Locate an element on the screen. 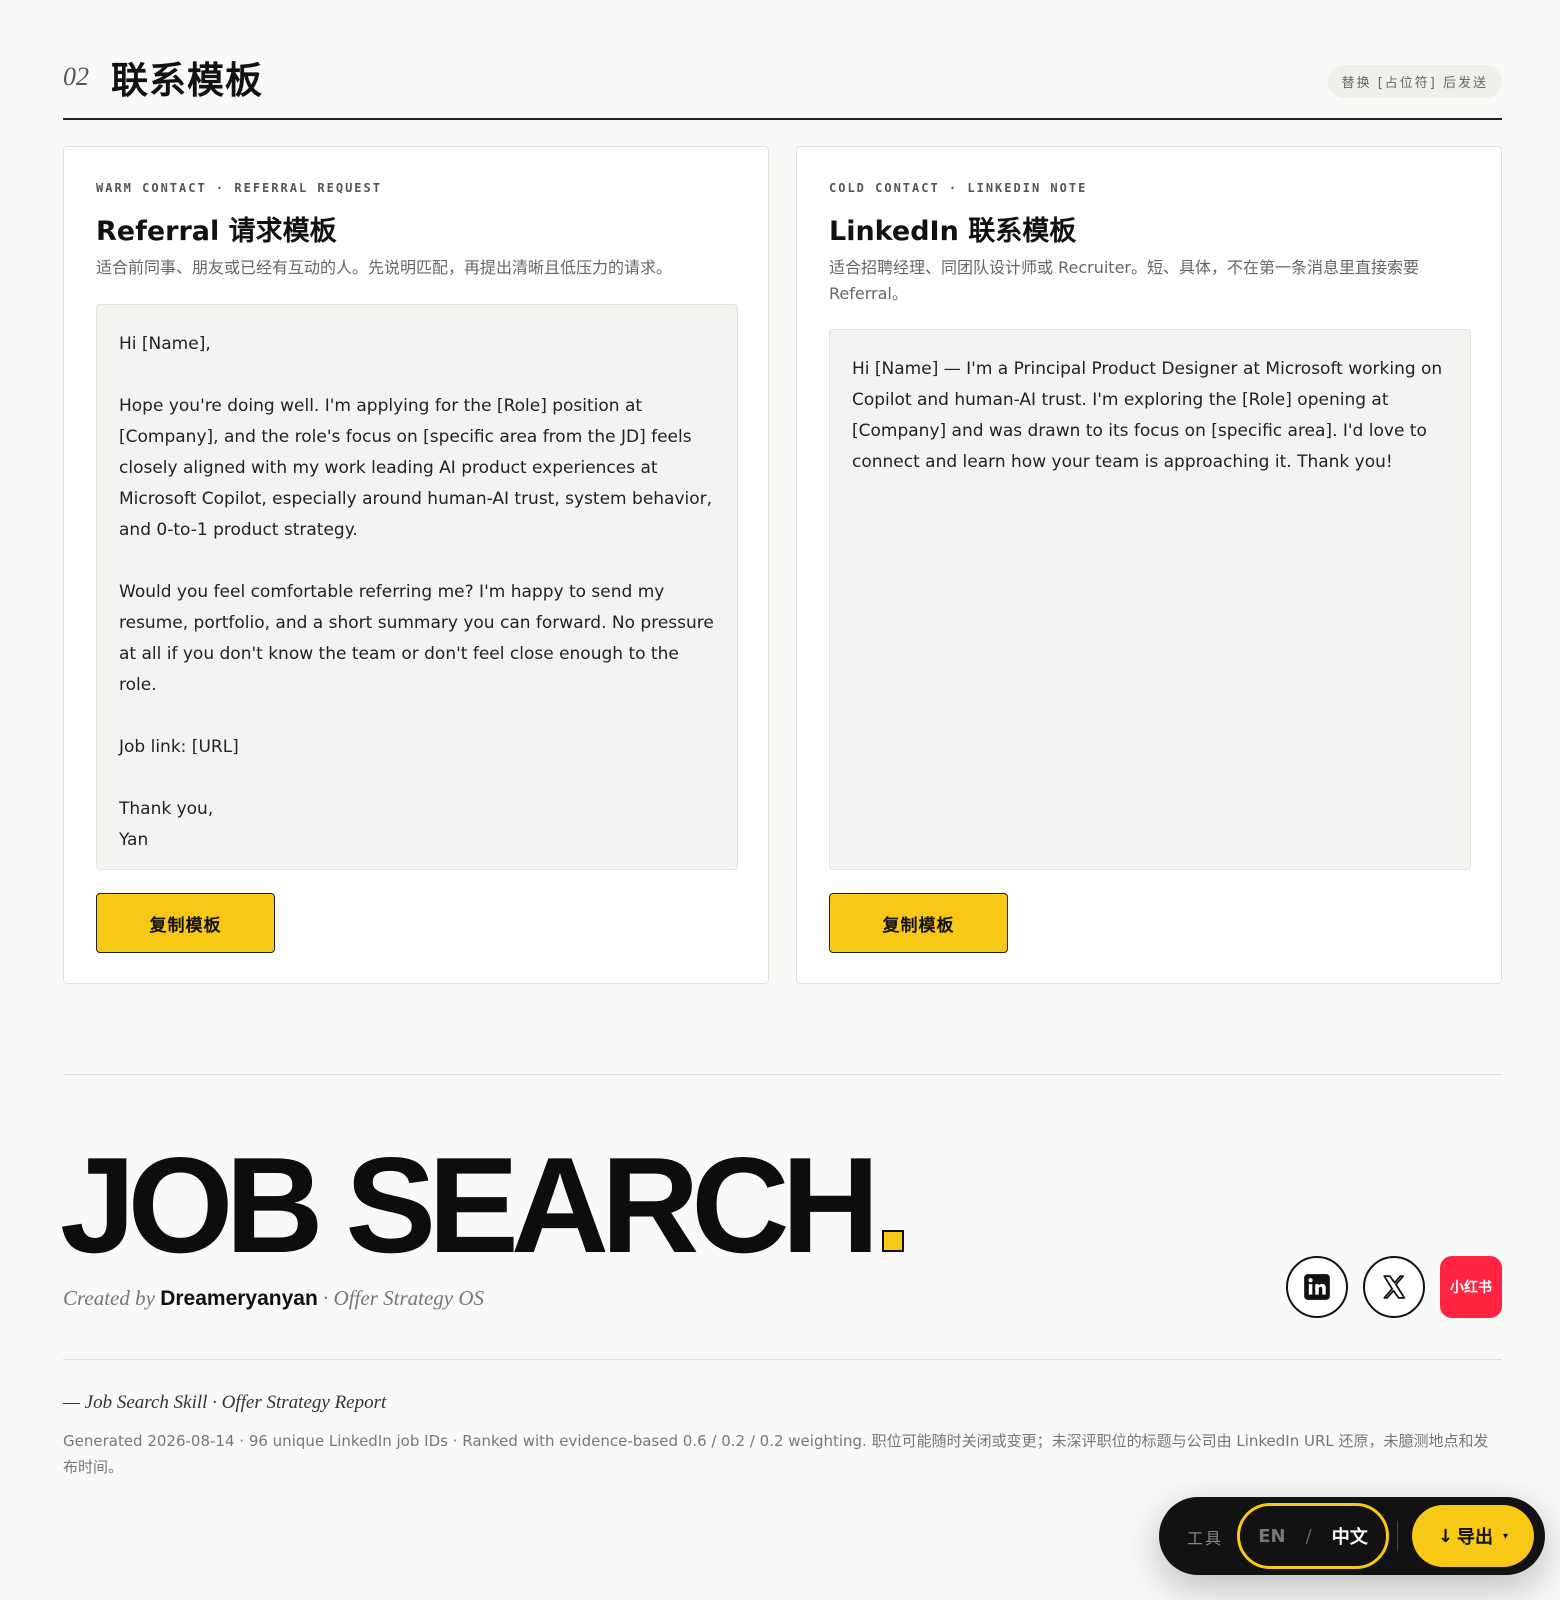 The image size is (1560, 1600). linkedin-link is located at coordinates (1317, 1287).